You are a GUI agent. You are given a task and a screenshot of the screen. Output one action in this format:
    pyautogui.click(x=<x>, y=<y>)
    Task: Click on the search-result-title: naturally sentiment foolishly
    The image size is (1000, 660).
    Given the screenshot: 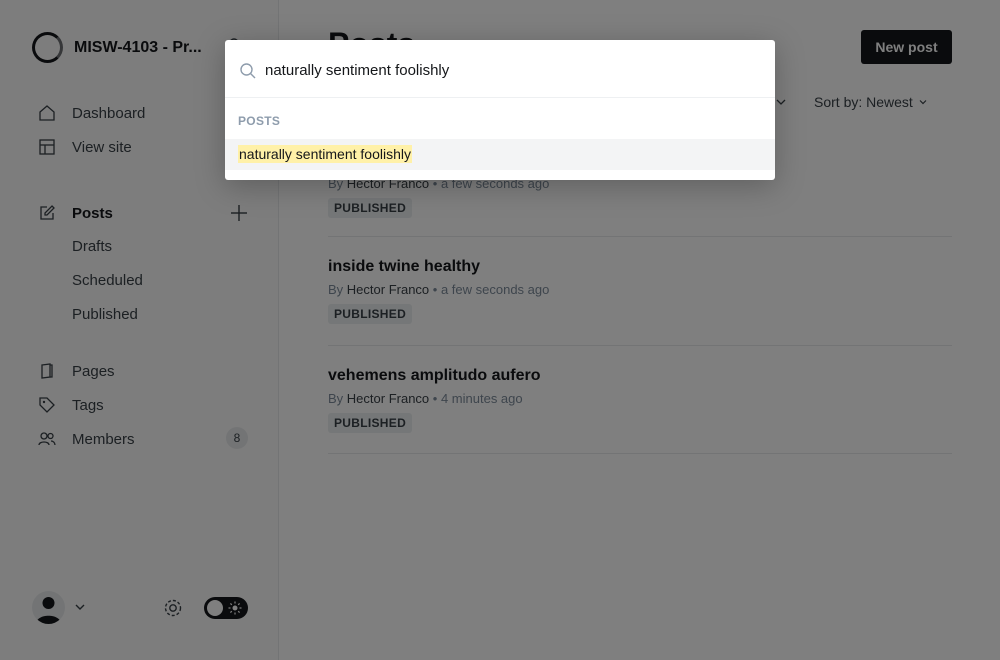 What is the action you would take?
    pyautogui.click(x=325, y=154)
    